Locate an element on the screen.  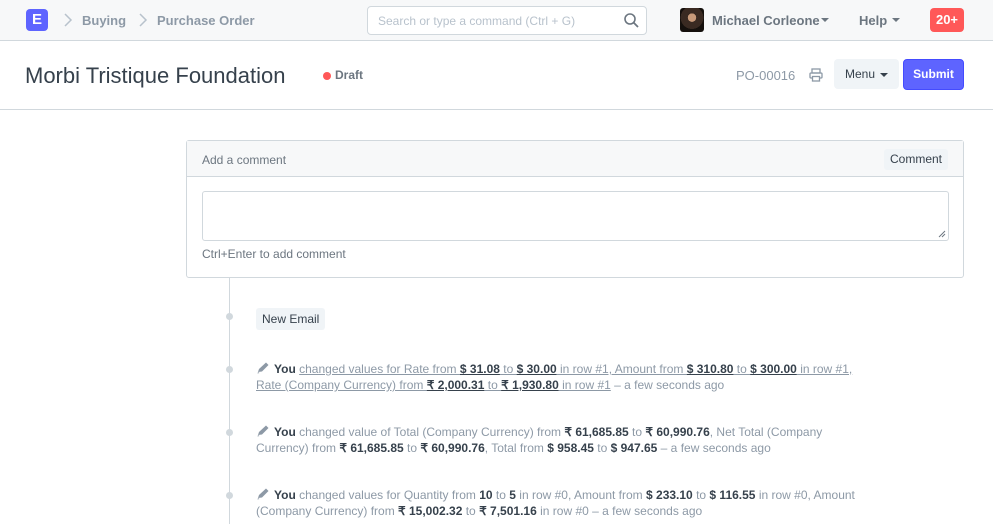
menu-button: Menu is located at coordinates (866, 74).